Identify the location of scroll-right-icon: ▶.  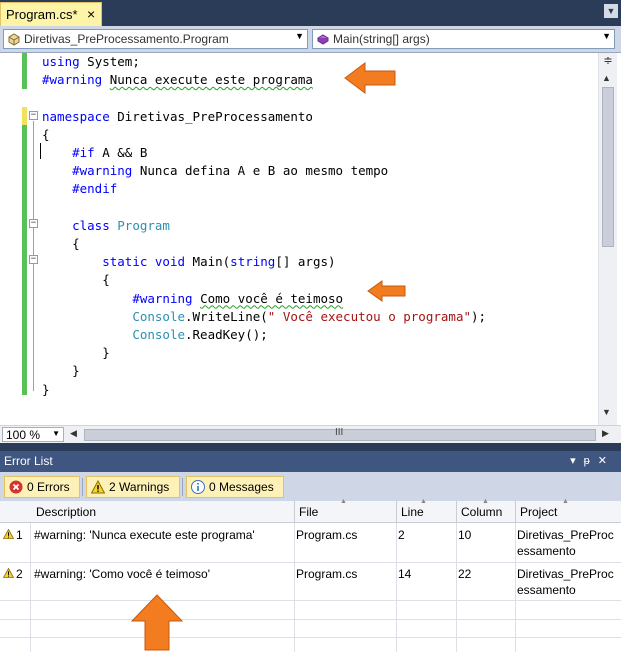
(605, 433).